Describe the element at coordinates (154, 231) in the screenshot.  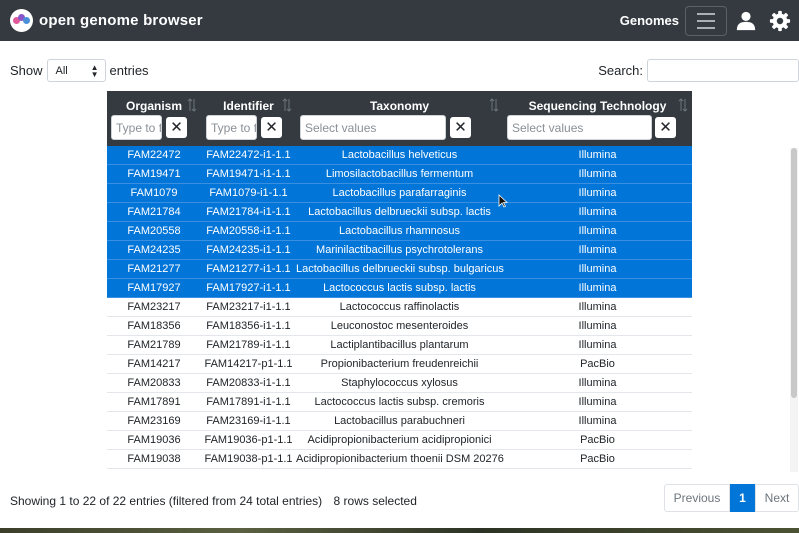
I see `organism-cell: FAM20558` at that location.